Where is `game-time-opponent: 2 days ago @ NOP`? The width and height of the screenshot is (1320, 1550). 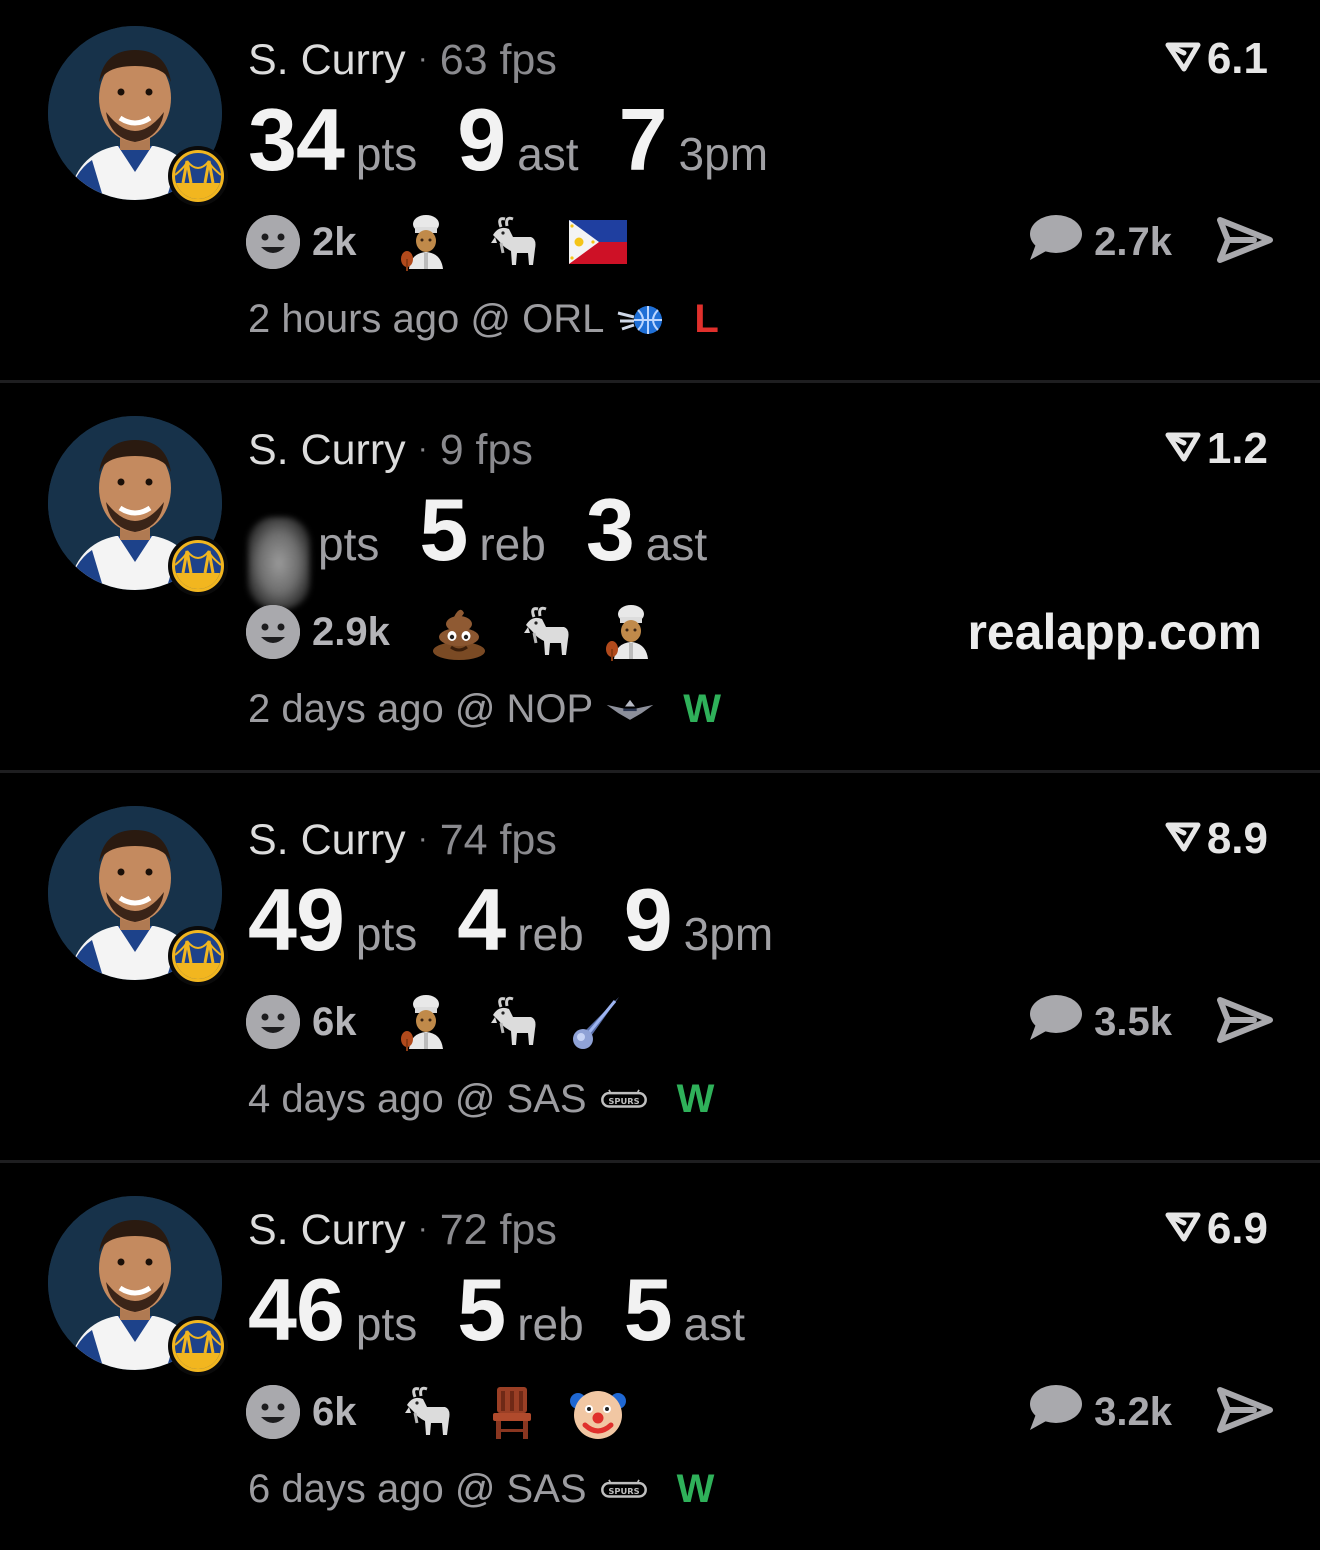
game-time-opponent: 2 days ago @ NOP is located at coordinates (421, 709).